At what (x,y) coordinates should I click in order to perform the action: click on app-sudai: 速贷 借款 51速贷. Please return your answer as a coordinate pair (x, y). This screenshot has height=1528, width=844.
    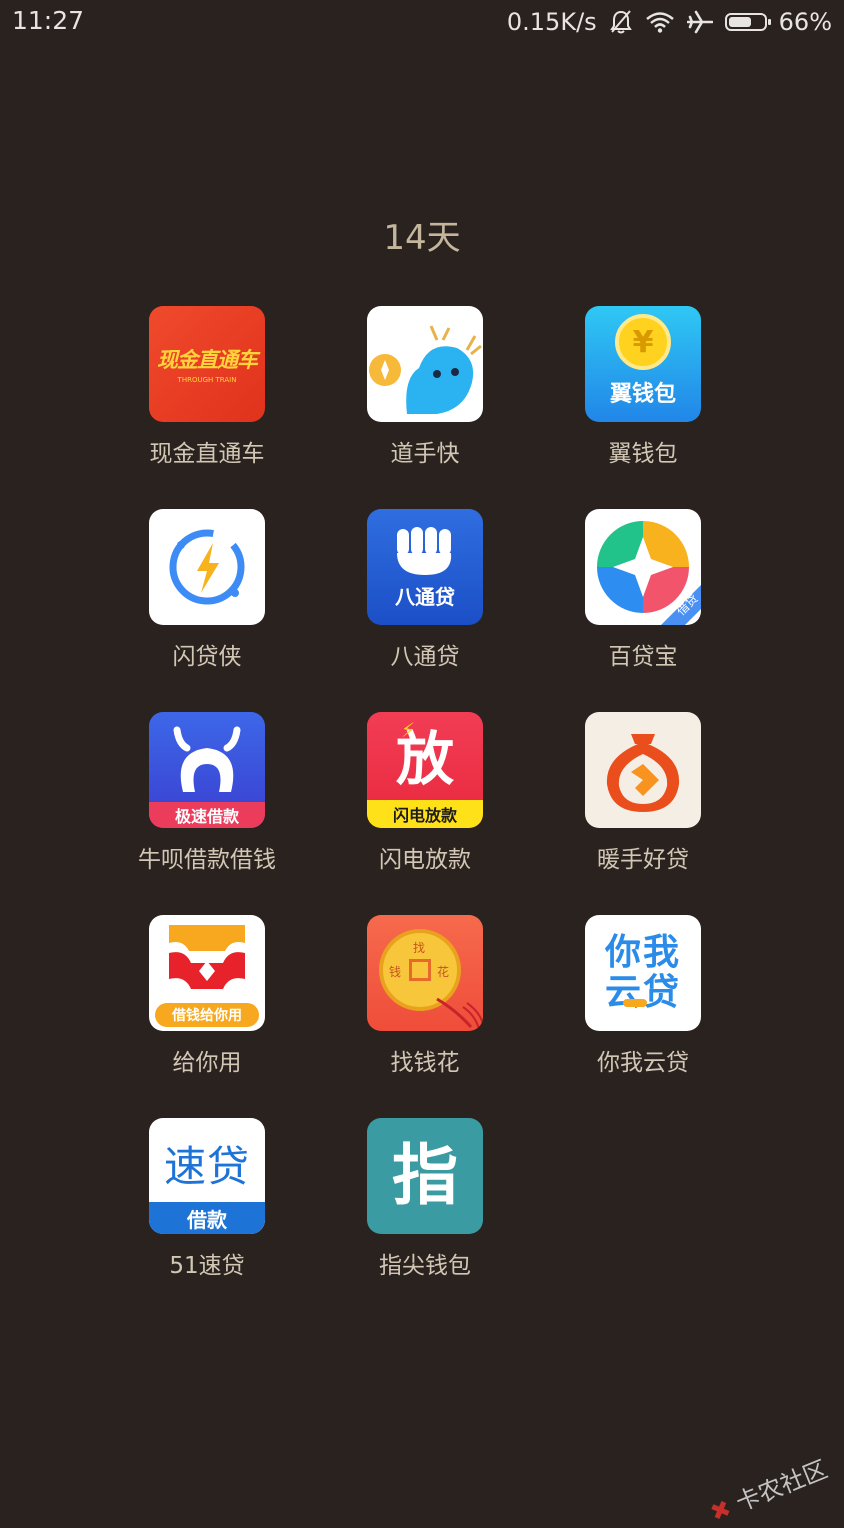
    Looking at the image, I should click on (207, 1219).